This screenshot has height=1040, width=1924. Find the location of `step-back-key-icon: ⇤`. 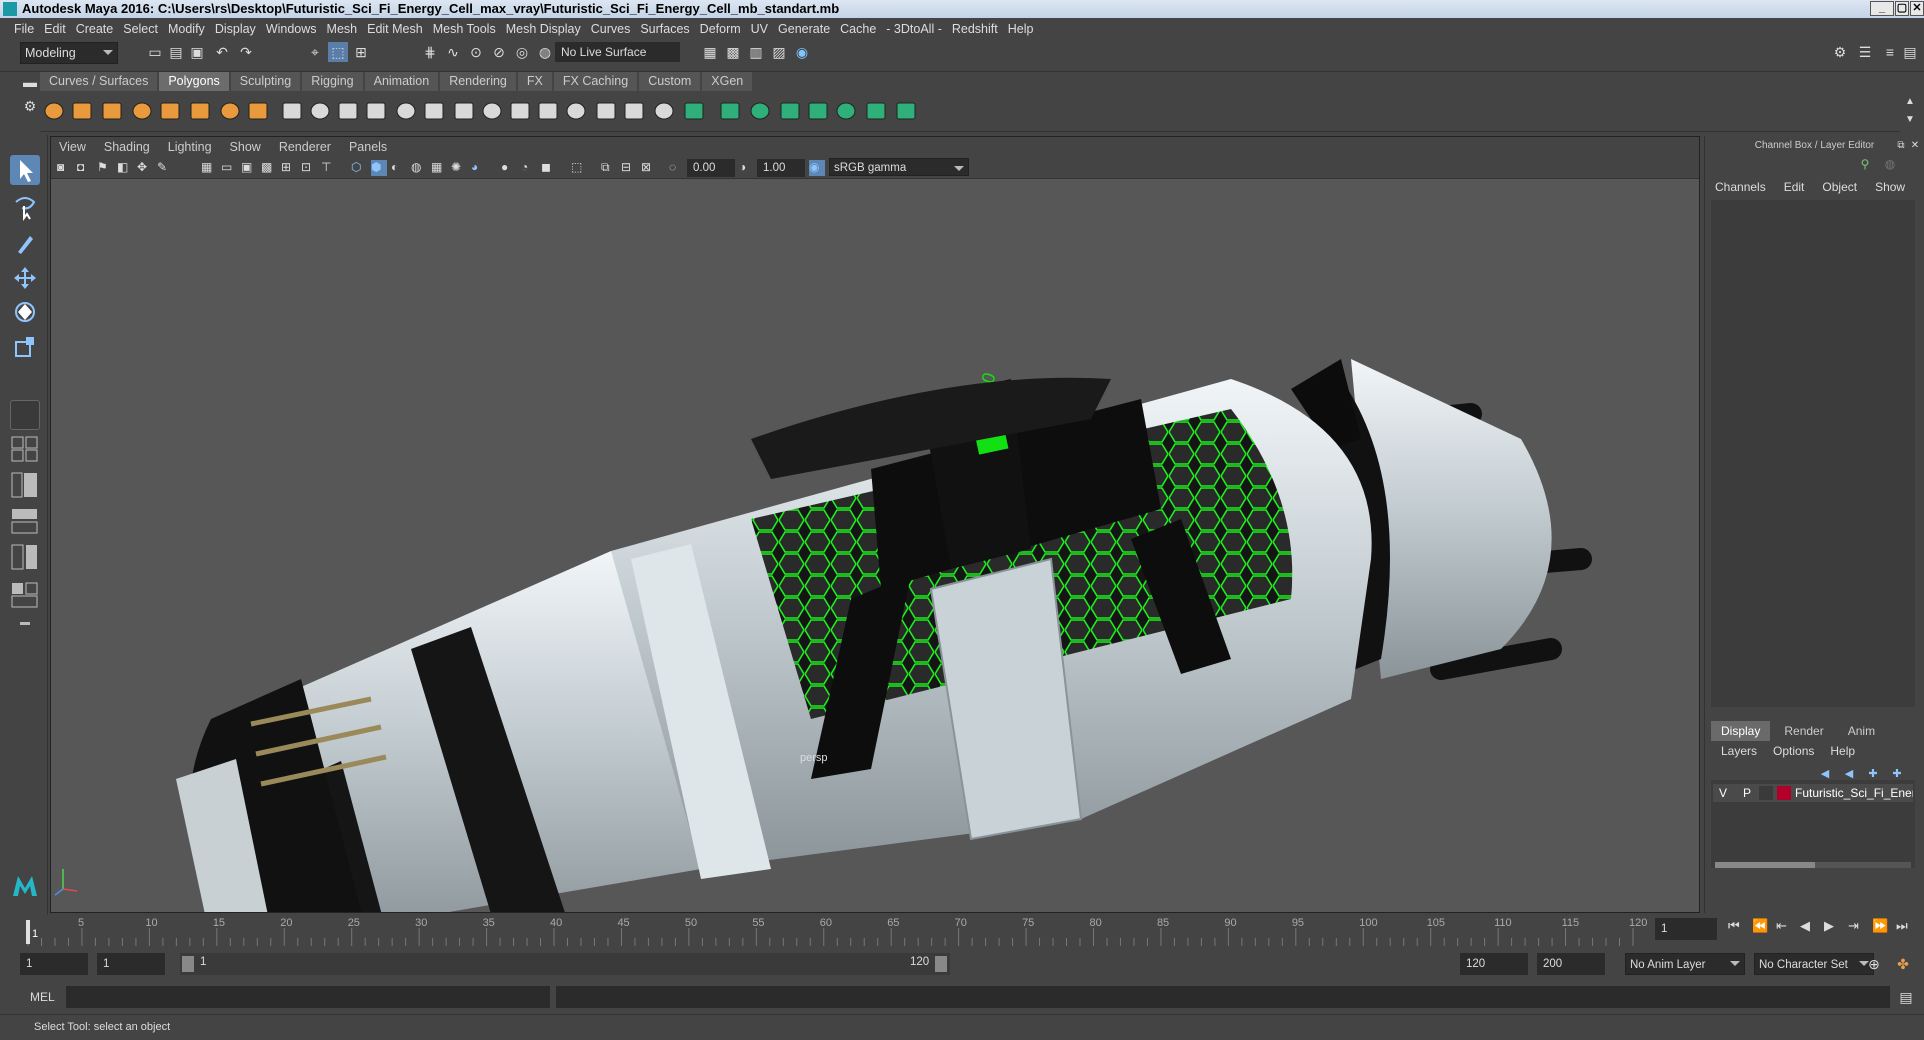

step-back-key-icon: ⇤ is located at coordinates (1781, 926).